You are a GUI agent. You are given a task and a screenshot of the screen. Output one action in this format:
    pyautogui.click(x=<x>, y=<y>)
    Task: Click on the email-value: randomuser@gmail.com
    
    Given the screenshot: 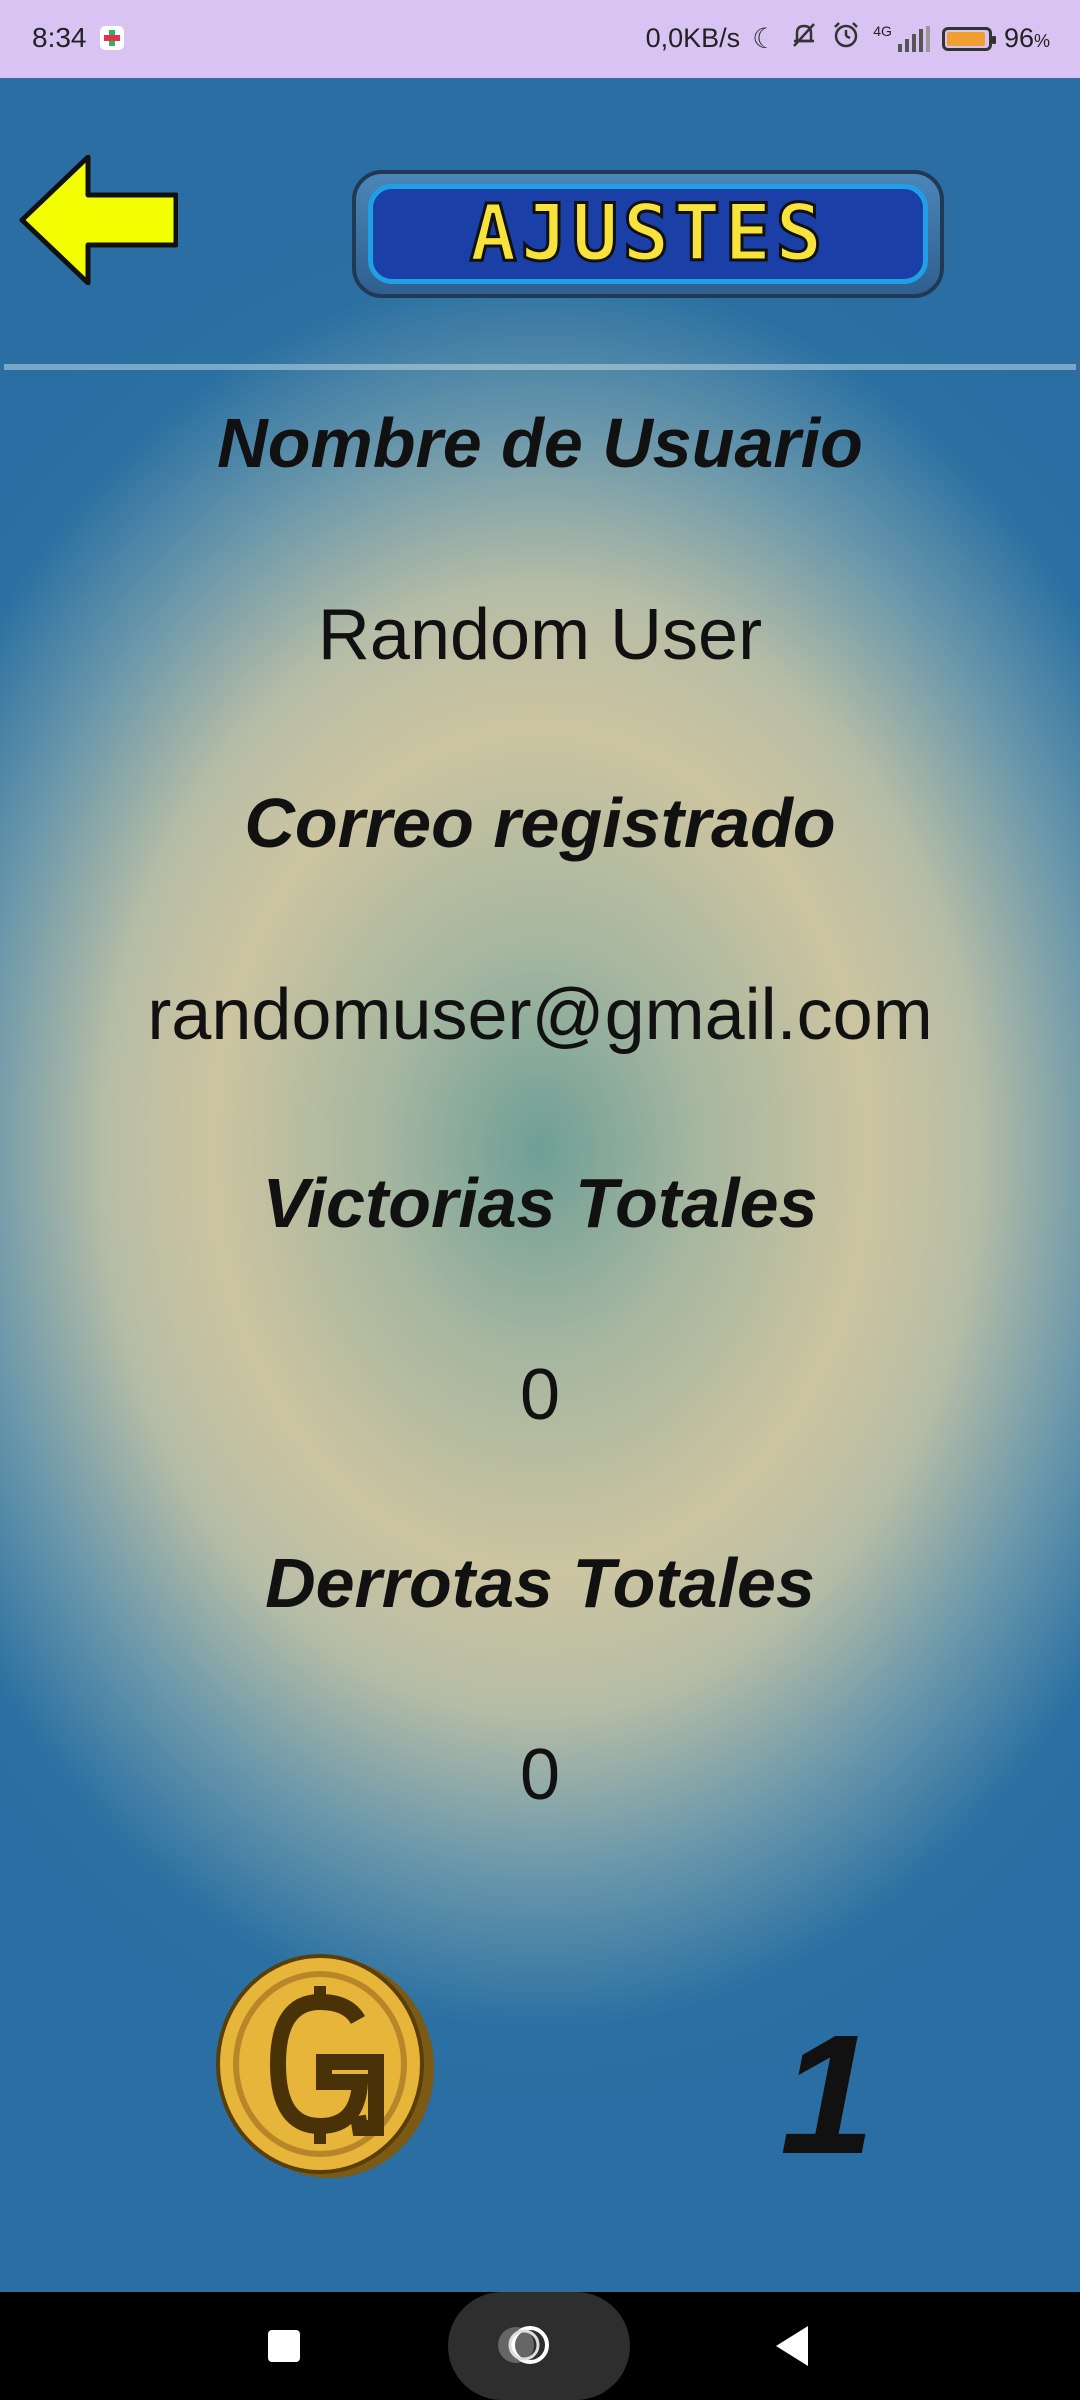 What is the action you would take?
    pyautogui.click(x=540, y=1015)
    